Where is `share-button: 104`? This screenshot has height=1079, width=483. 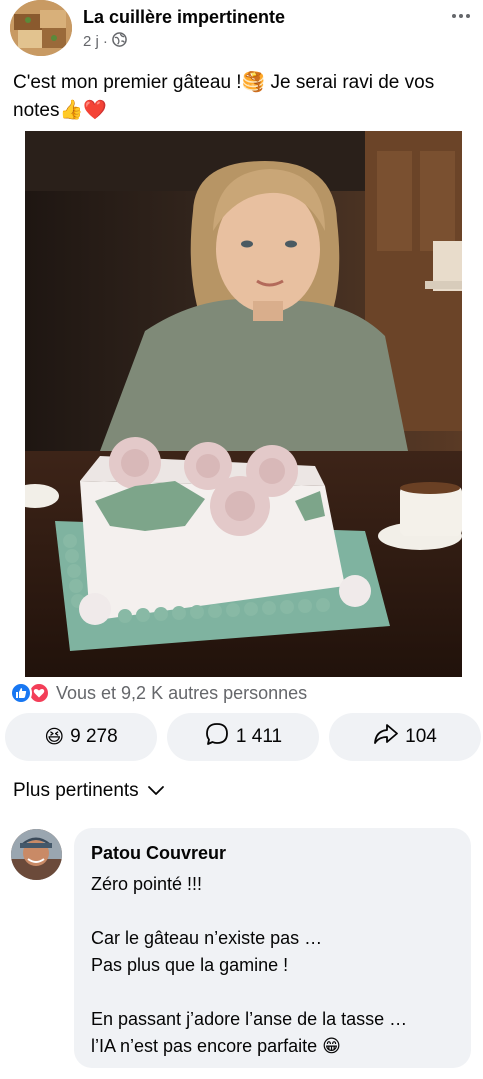 share-button: 104 is located at coordinates (405, 737).